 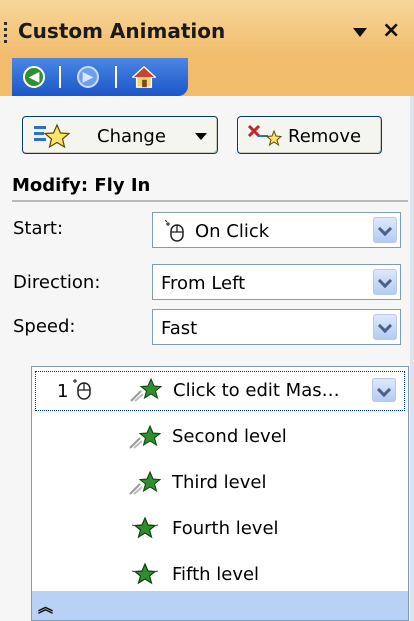 What do you see at coordinates (63, 391) in the screenshot?
I see `animation-order-number: 1` at bounding box center [63, 391].